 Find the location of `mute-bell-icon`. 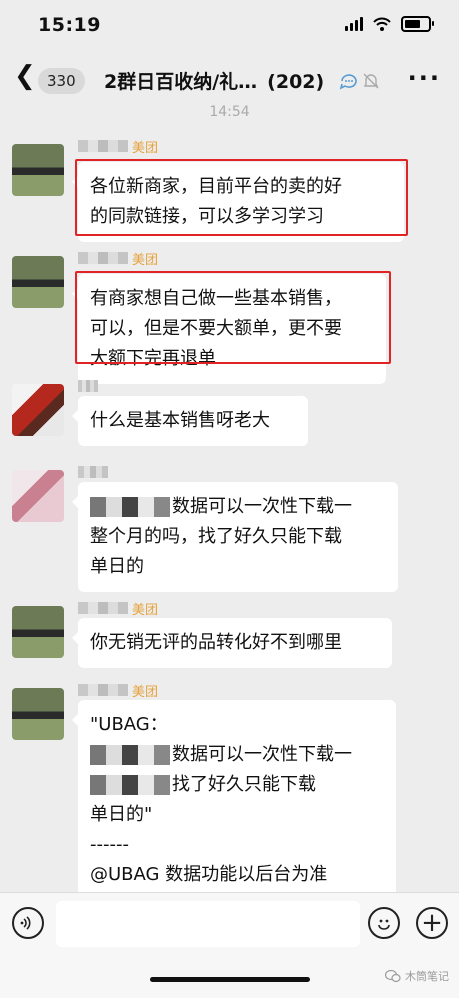

mute-bell-icon is located at coordinates (371, 81).